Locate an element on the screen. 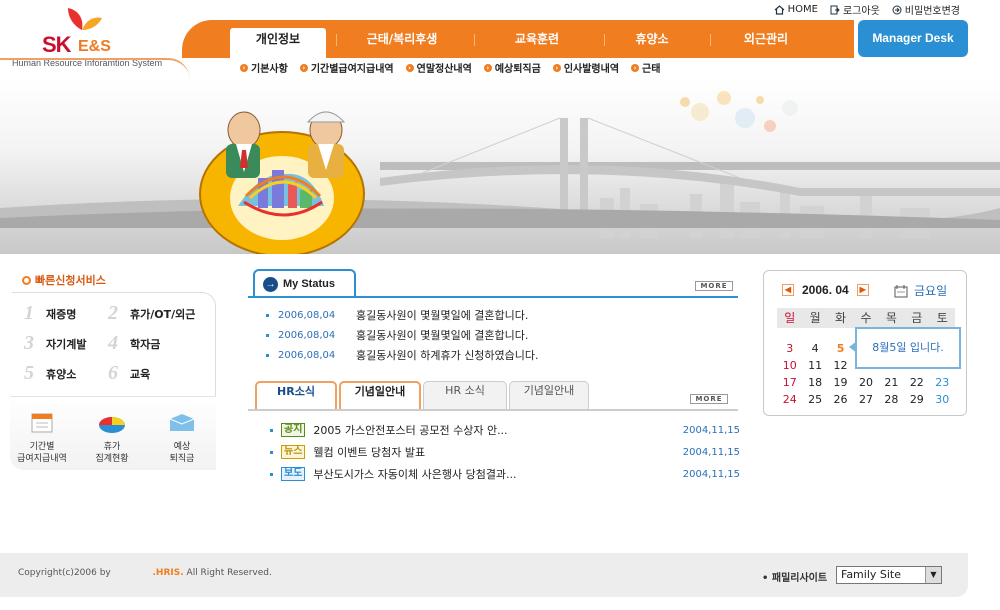 The width and height of the screenshot is (1000, 610). prev-month-button: ◀ is located at coordinates (788, 290).